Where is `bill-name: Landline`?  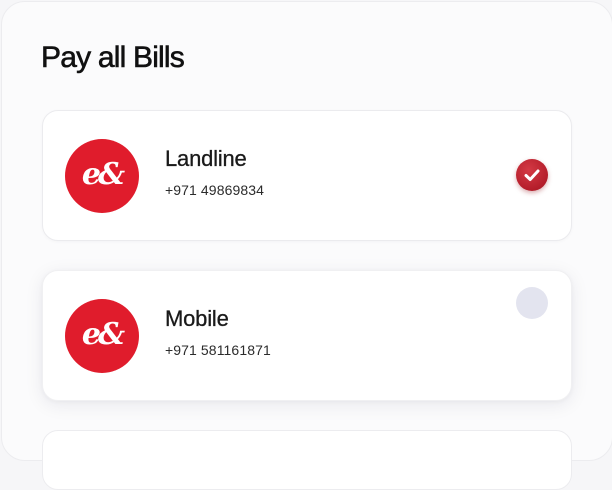
bill-name: Landline is located at coordinates (206, 158).